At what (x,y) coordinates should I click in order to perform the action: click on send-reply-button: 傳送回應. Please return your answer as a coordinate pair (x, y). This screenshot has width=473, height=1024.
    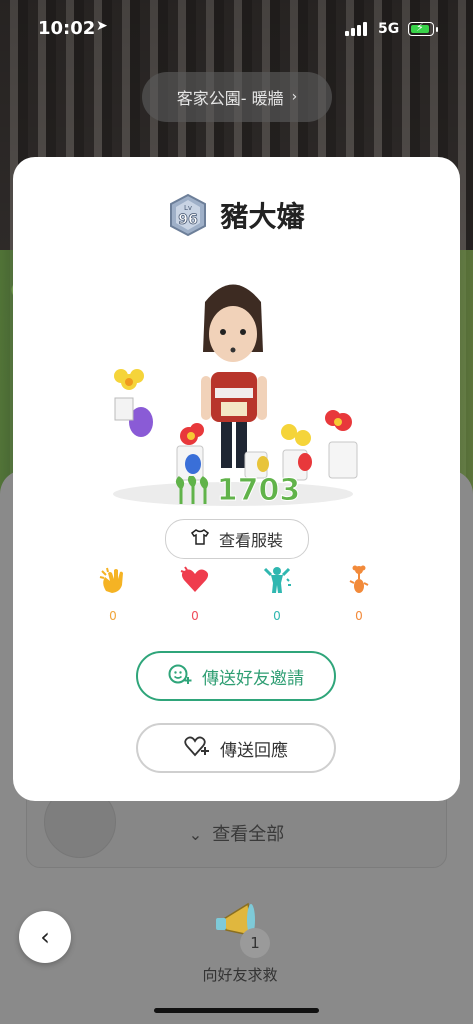
    Looking at the image, I should click on (236, 748).